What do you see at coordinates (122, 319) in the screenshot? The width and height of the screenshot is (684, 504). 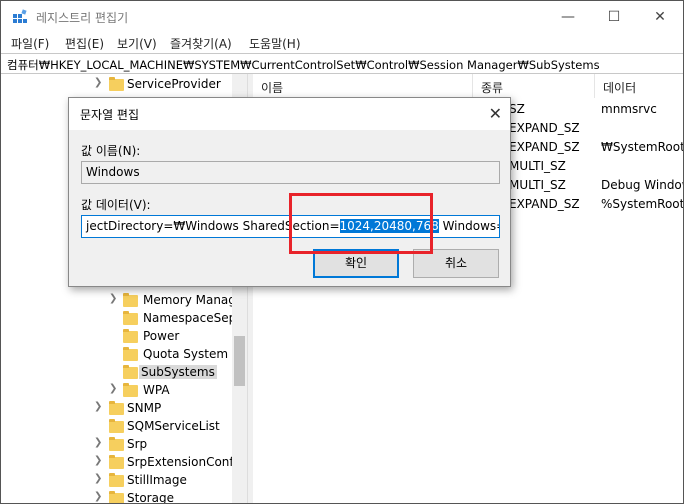 I see `tree-item: NamespaceSepa` at bounding box center [122, 319].